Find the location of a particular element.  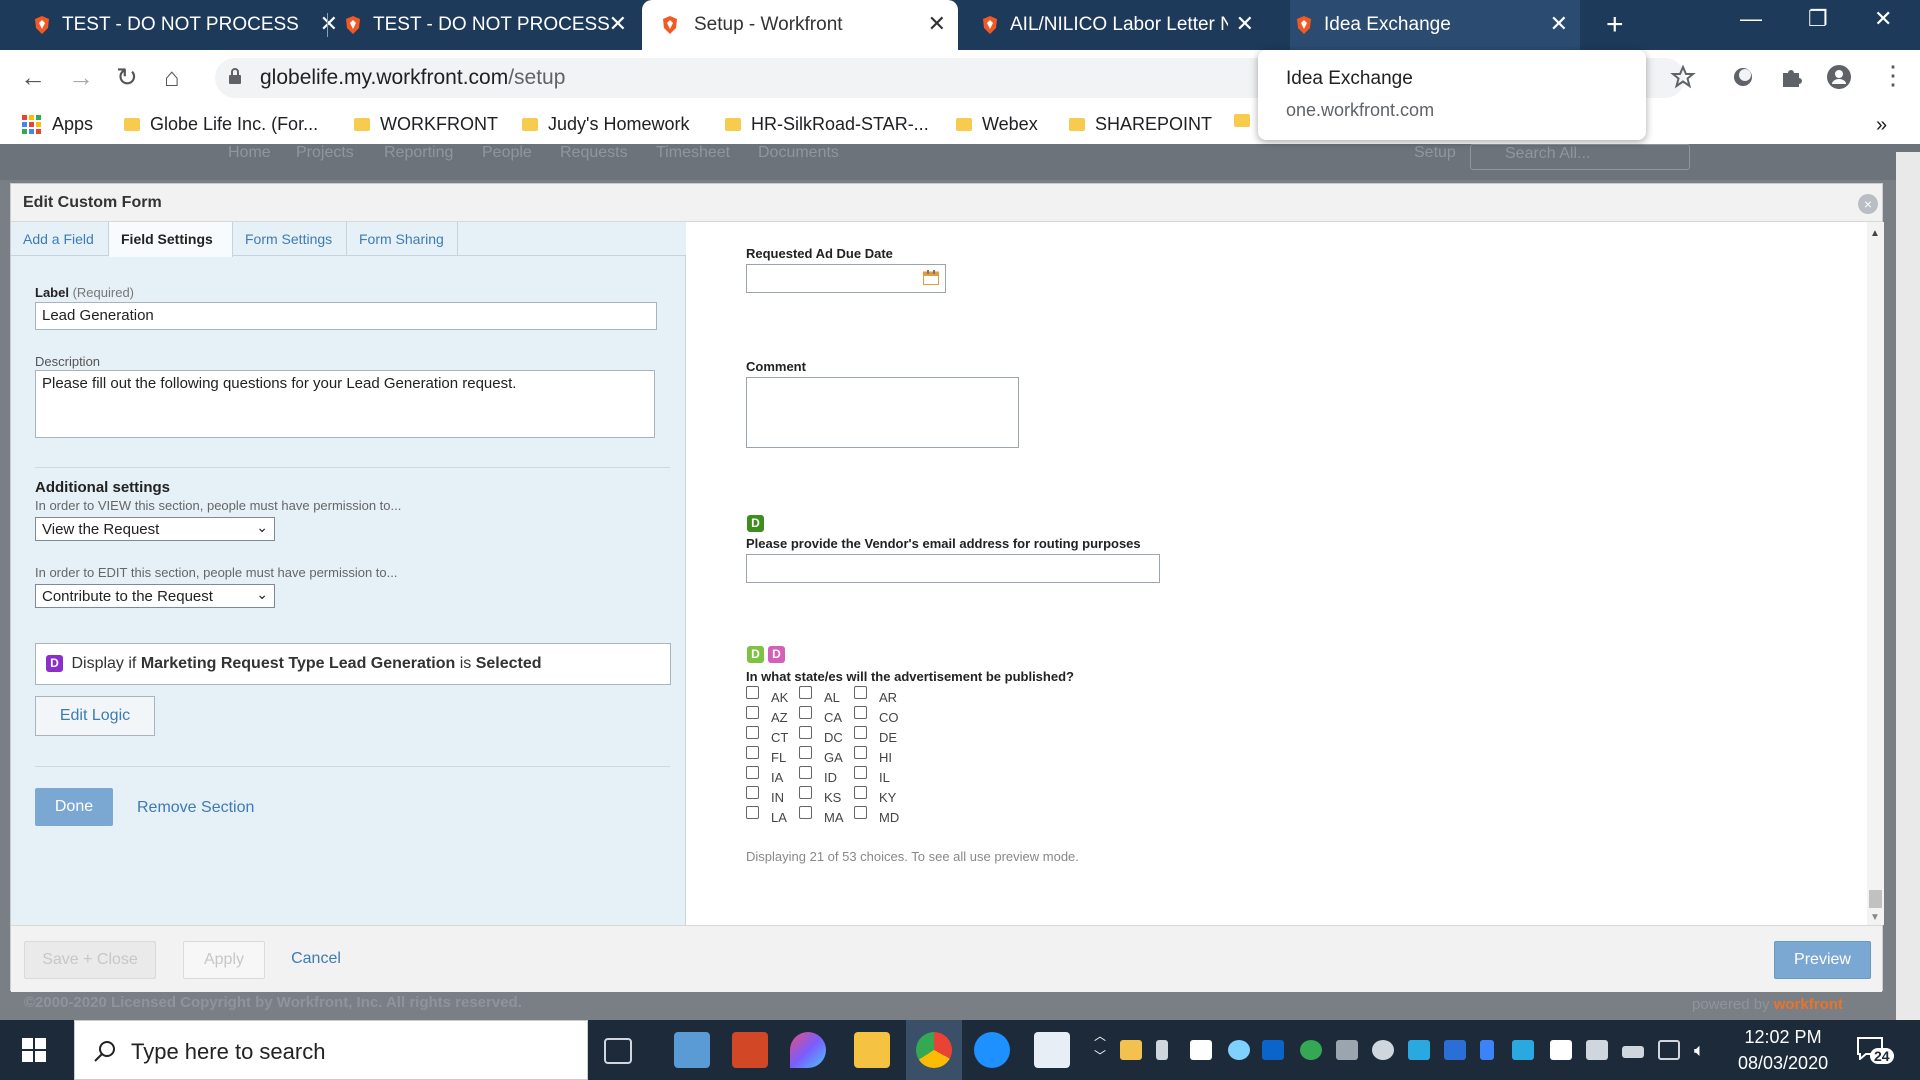

internet-explorer-icon is located at coordinates (992, 1050).